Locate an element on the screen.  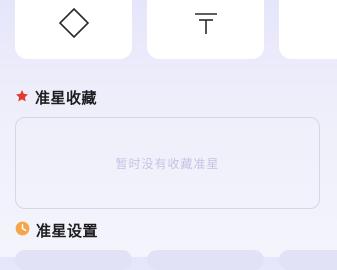
diamond-icon is located at coordinates (74, 23).